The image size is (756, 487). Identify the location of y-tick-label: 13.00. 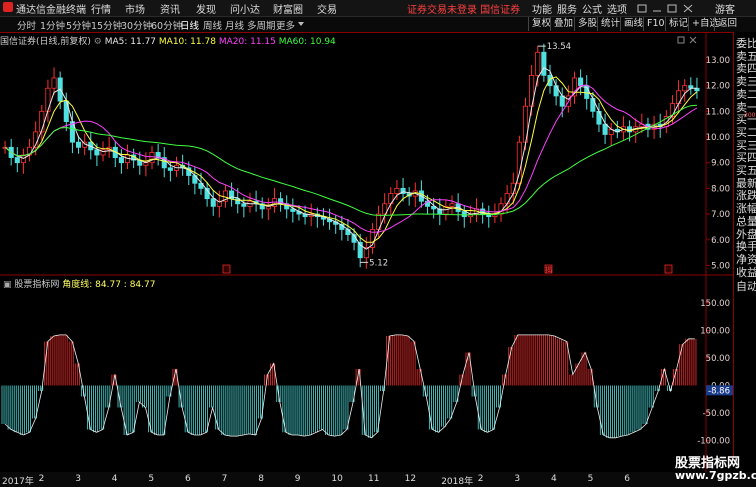
(718, 61).